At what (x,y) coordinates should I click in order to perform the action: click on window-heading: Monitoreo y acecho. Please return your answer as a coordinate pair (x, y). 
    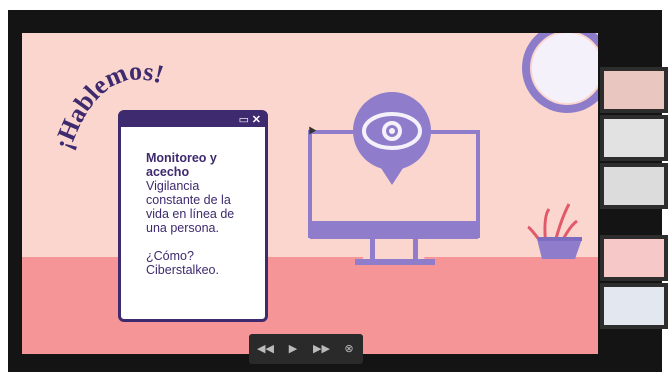
    Looking at the image, I should click on (181, 165).